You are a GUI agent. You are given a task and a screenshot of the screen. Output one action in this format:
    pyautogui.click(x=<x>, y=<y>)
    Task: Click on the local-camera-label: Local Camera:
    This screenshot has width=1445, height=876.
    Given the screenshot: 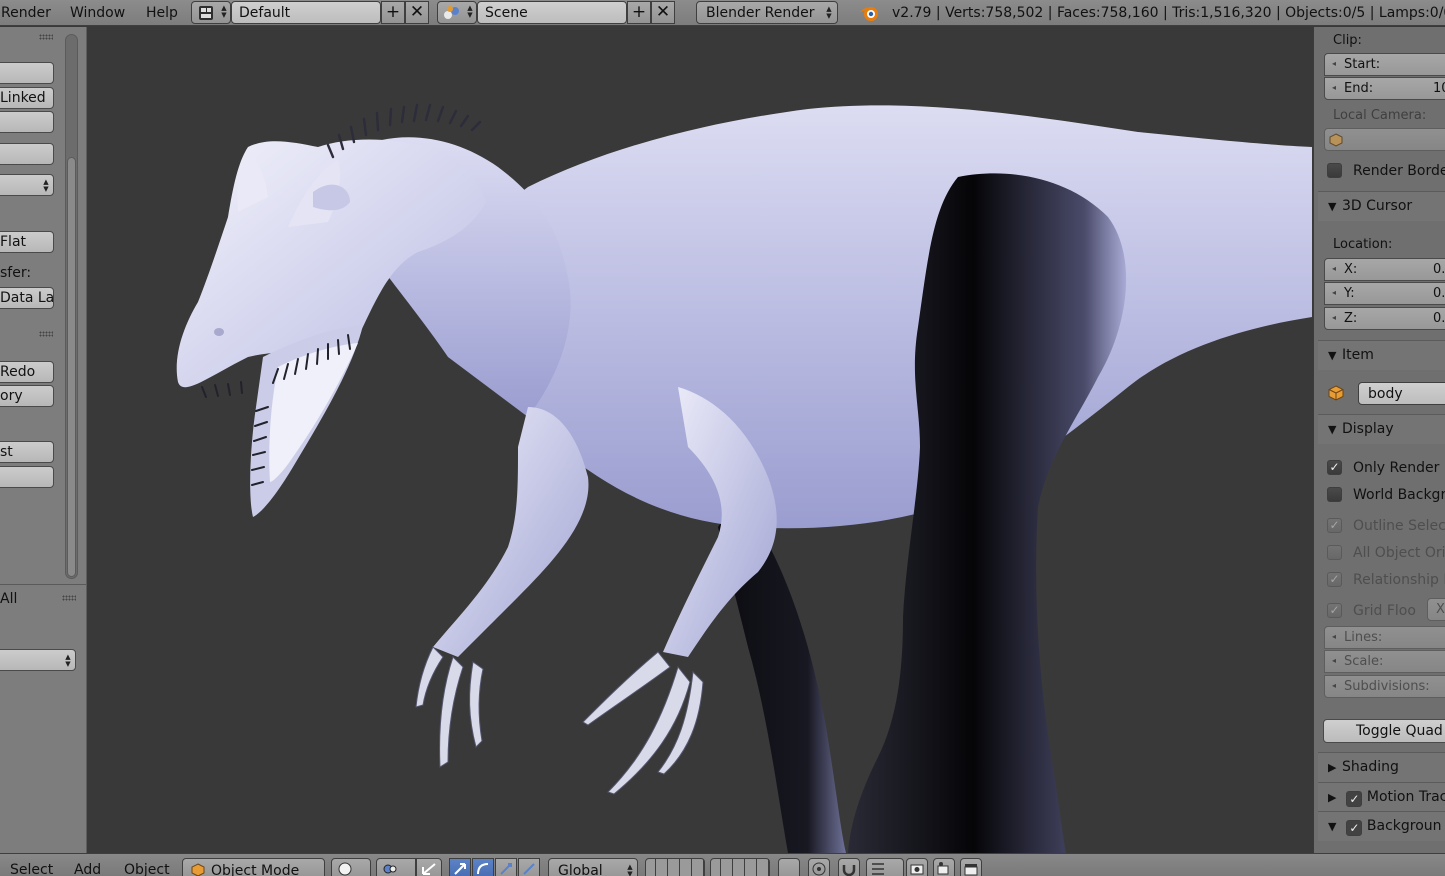 What is the action you would take?
    pyautogui.click(x=1380, y=115)
    